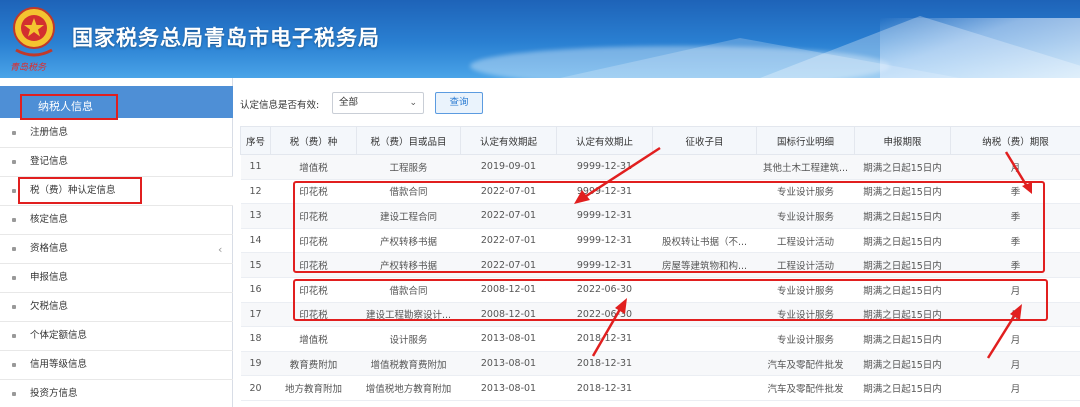 The width and height of the screenshot is (1080, 407). What do you see at coordinates (116, 336) in the screenshot?
I see `sidebar-item-individual-quota: 个体定额信息` at bounding box center [116, 336].